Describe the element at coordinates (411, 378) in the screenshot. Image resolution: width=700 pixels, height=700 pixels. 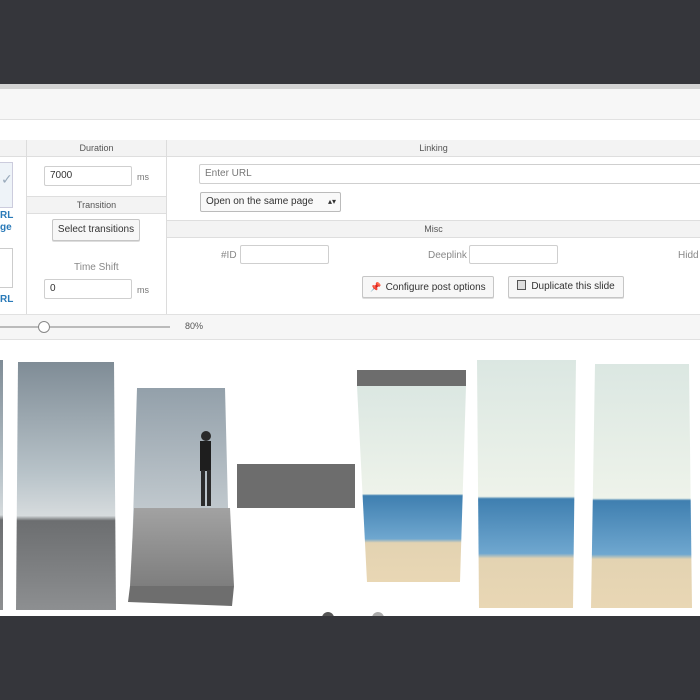
I see `slice-4-top` at that location.